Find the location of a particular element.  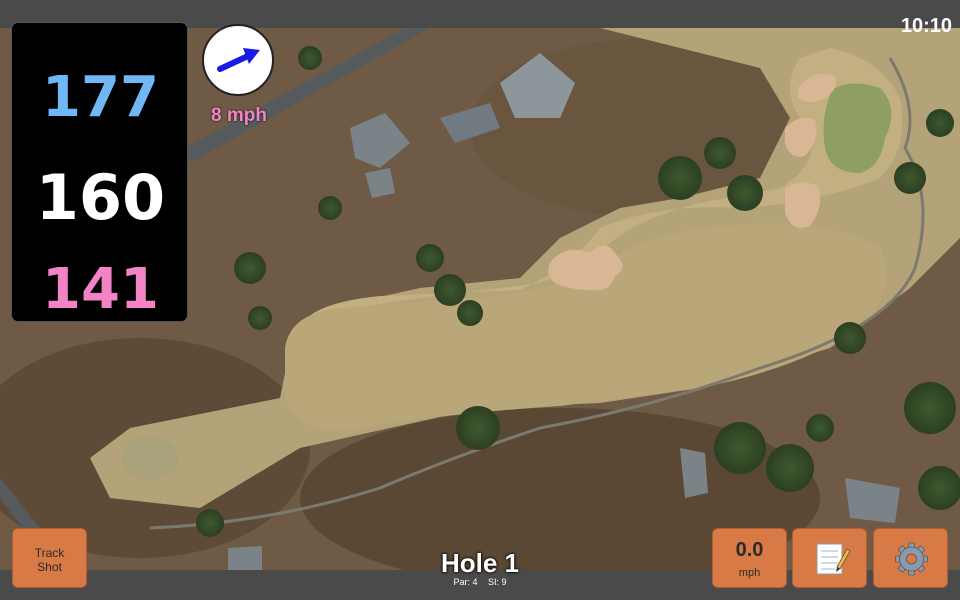

notepad-icon is located at coordinates (833, 559).